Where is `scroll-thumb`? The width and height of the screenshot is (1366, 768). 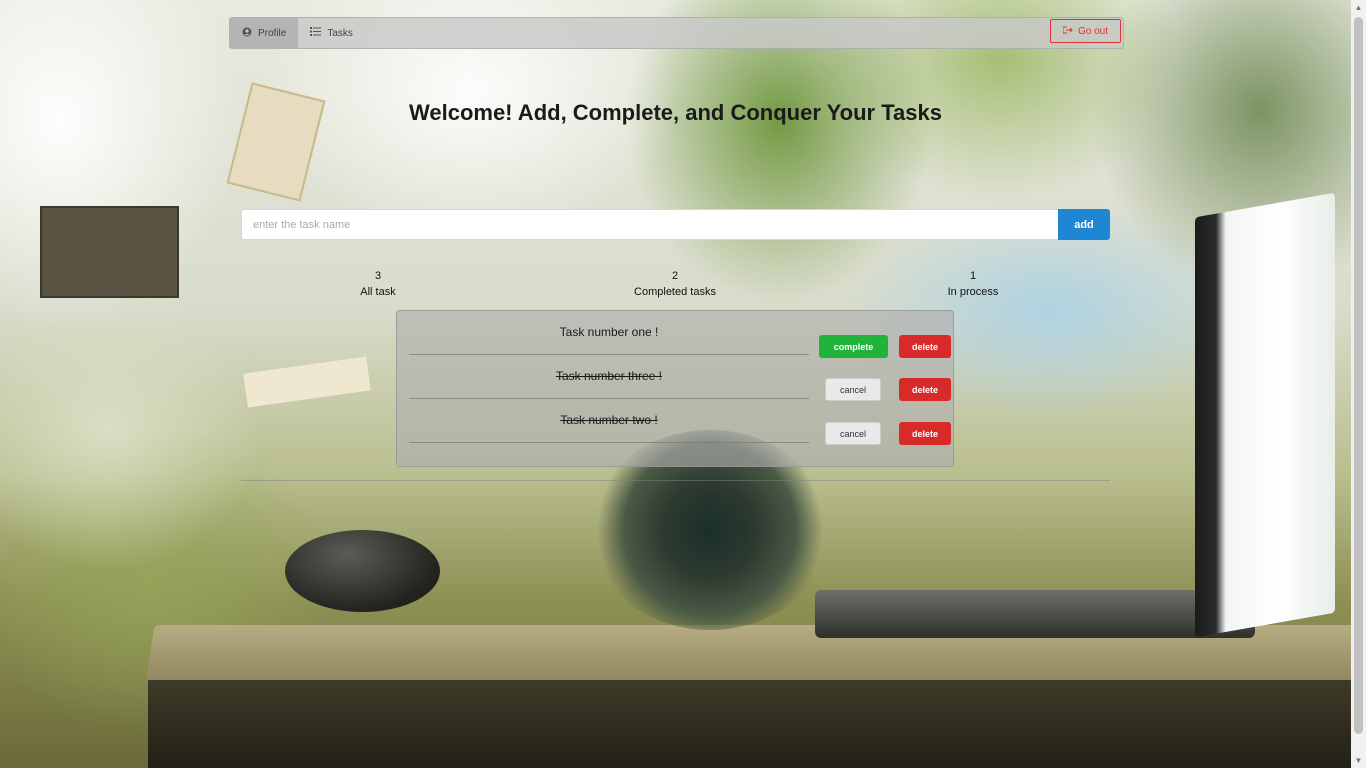
scroll-thumb is located at coordinates (1358, 375).